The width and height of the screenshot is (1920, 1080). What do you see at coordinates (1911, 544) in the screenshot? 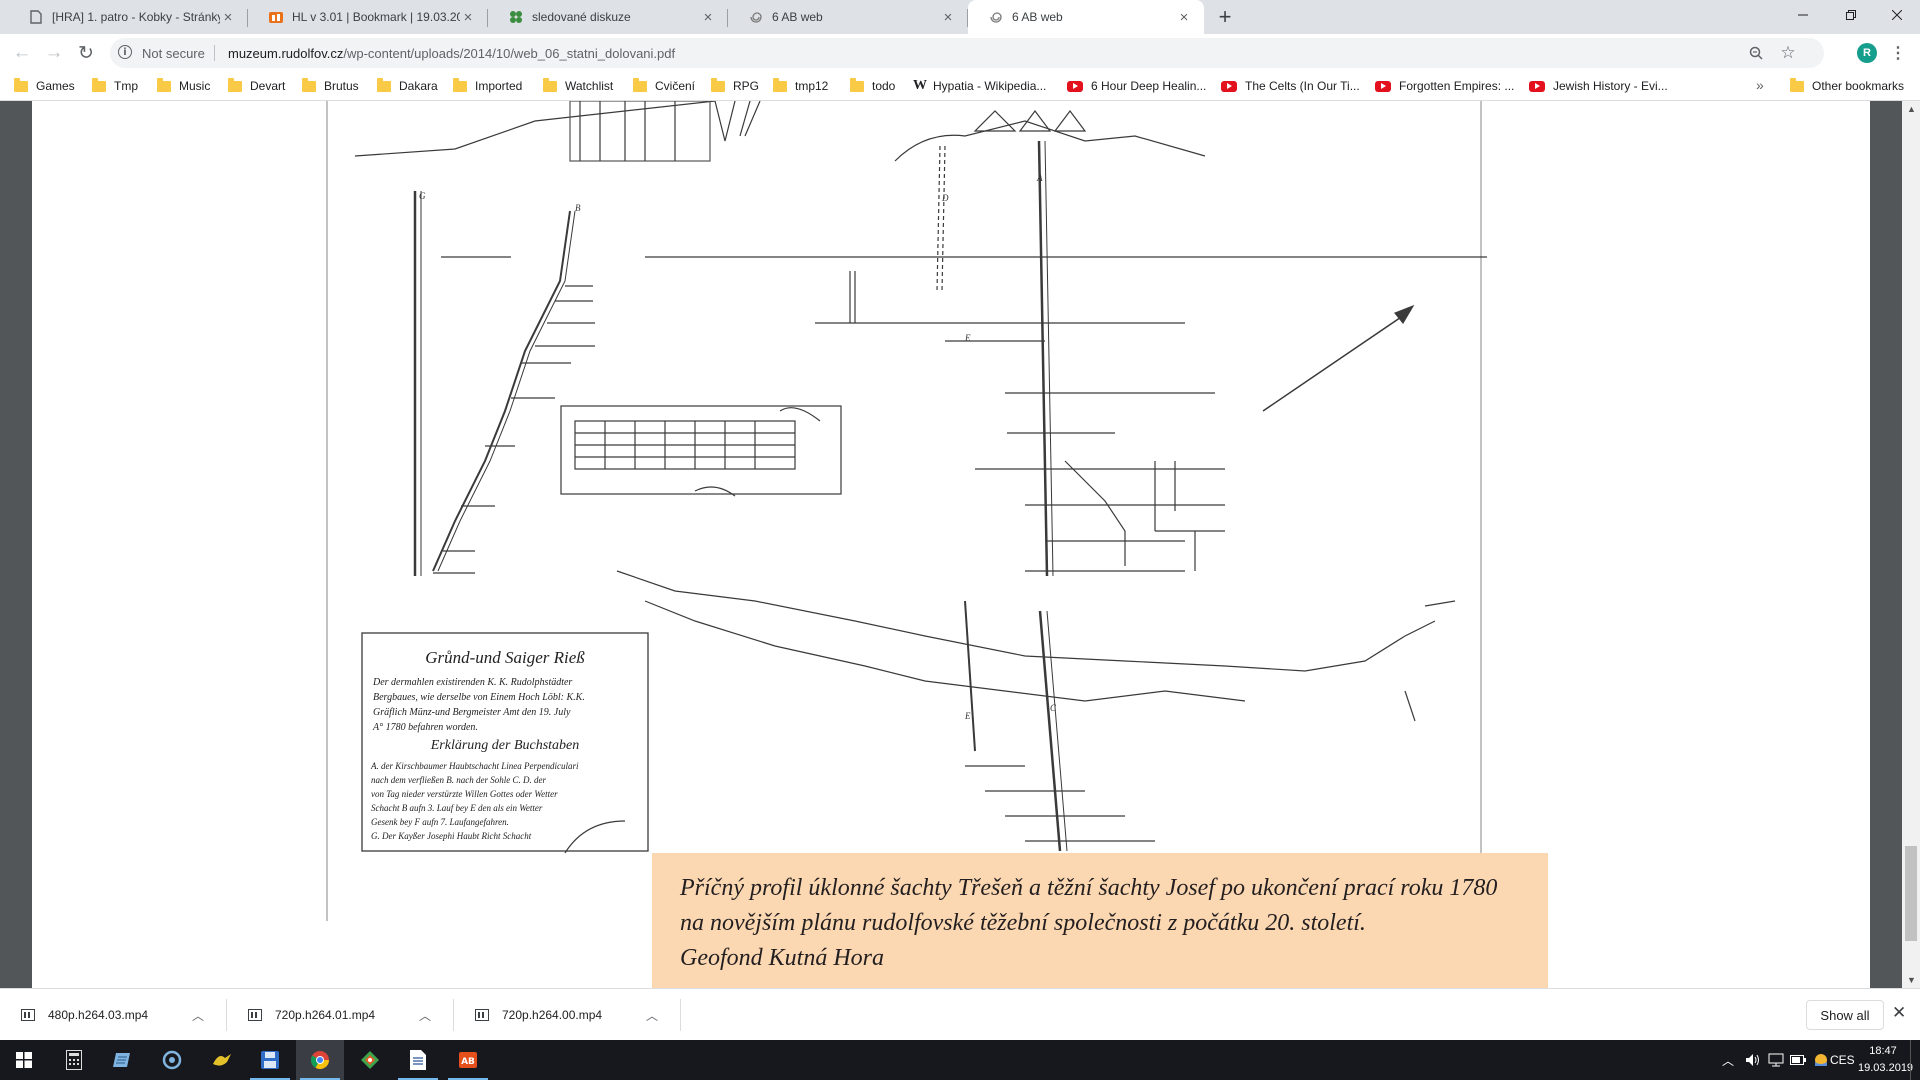
I see `vertical-scrollbar: ▲ ▼` at bounding box center [1911, 544].